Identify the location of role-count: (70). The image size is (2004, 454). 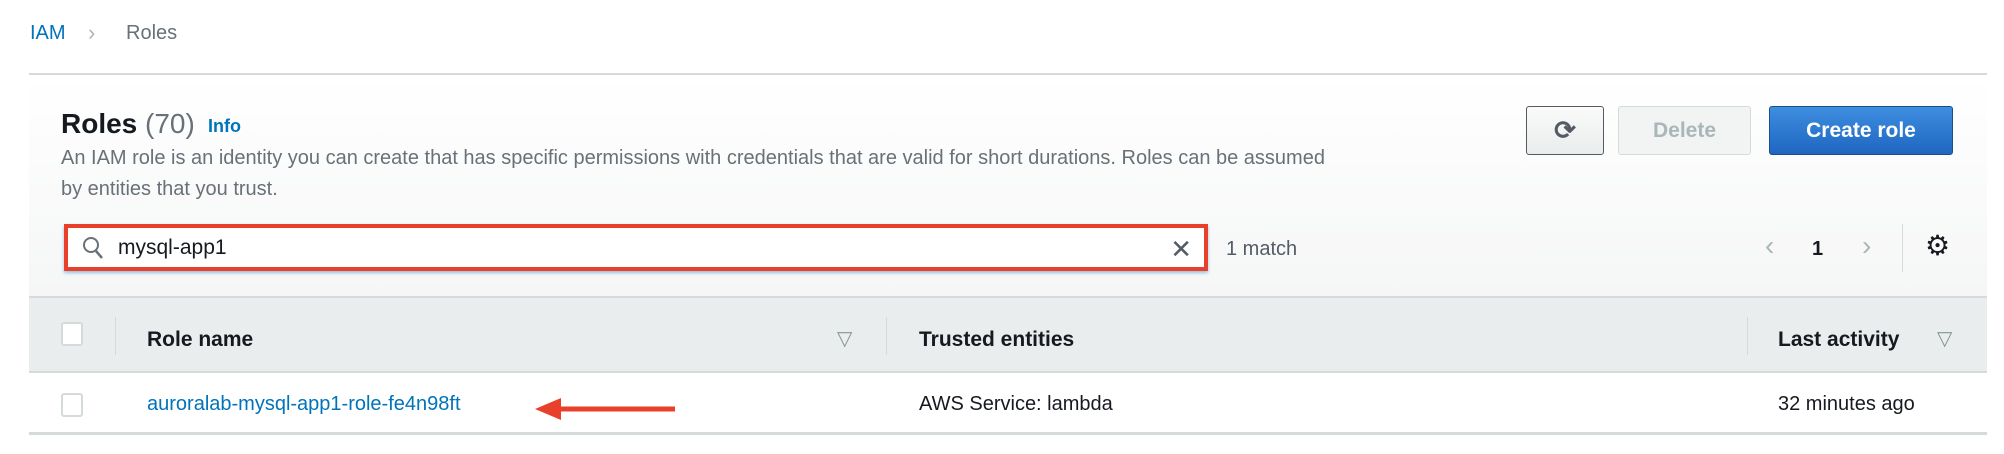
(170, 123).